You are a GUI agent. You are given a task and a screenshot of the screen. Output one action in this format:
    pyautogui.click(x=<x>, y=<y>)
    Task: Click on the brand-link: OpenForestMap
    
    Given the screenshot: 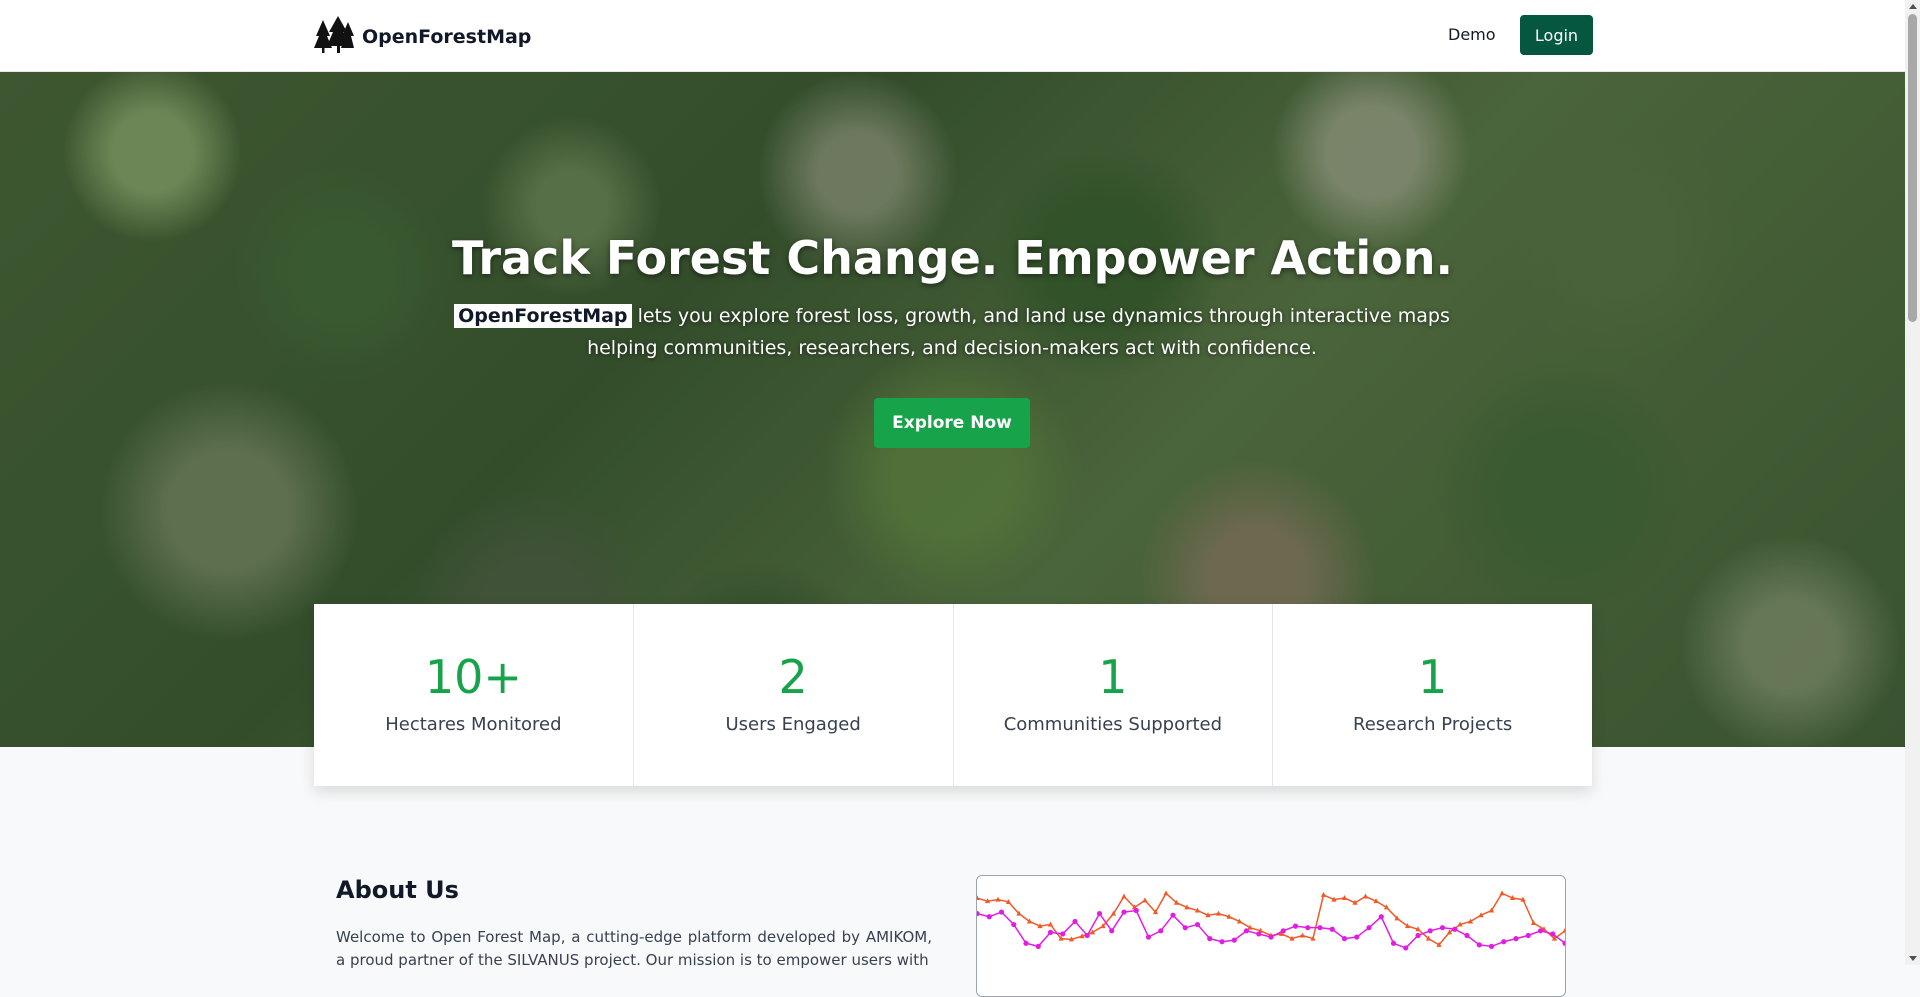 What is the action you would take?
    pyautogui.click(x=422, y=37)
    